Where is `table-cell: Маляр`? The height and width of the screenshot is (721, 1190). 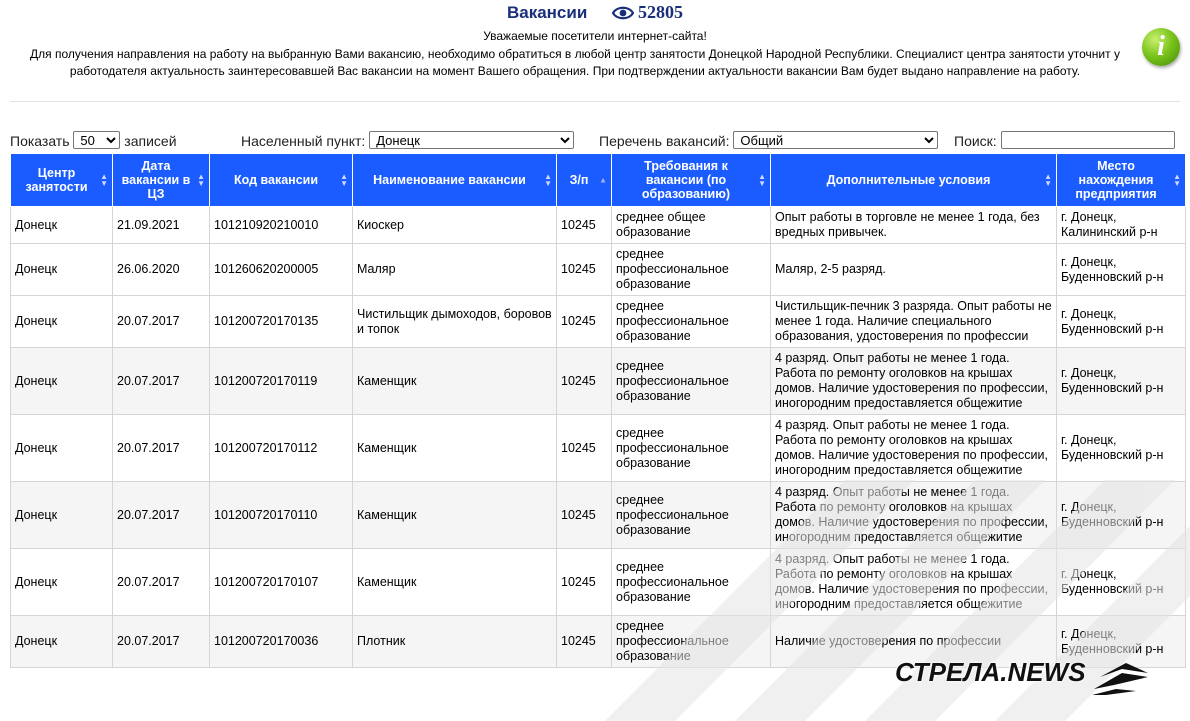
table-cell: Маляр is located at coordinates (454, 269).